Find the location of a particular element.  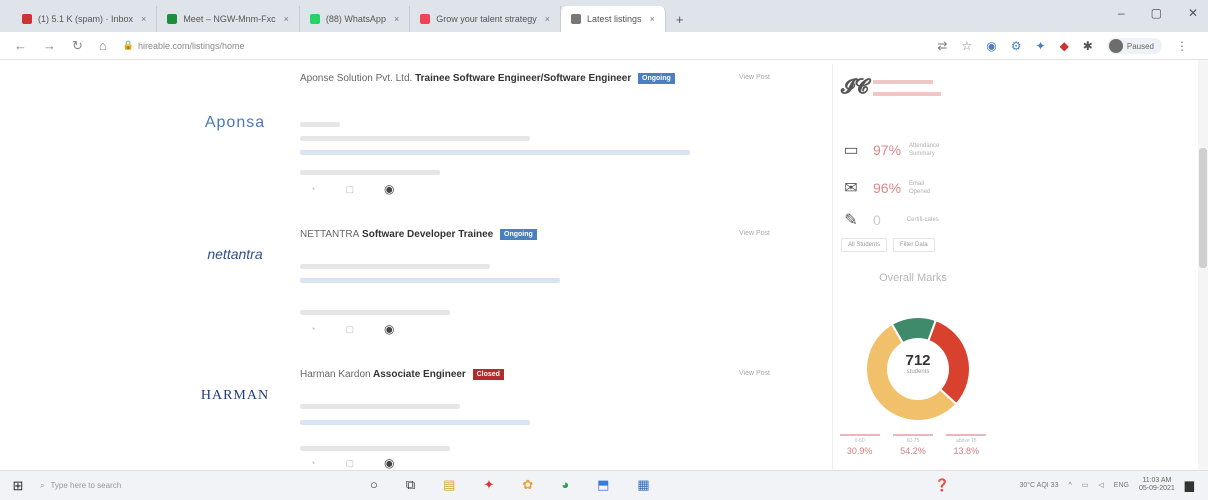

filter-buttons: All Students Filter Data is located at coordinates (888, 245).